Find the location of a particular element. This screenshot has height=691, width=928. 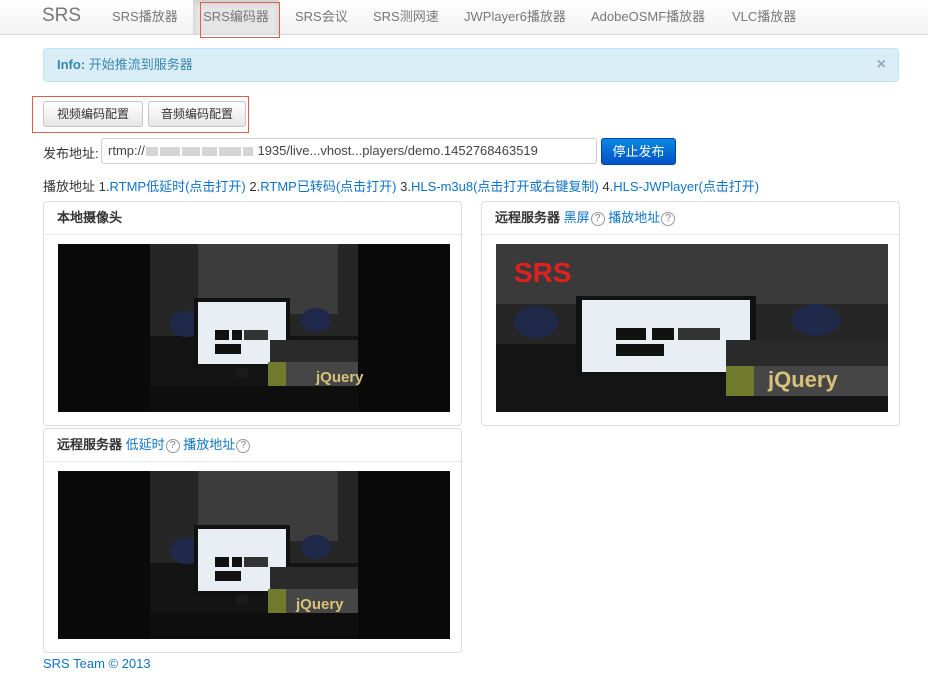

panel-header: 远程服务器 低延时? 播放地址? is located at coordinates (252, 445).